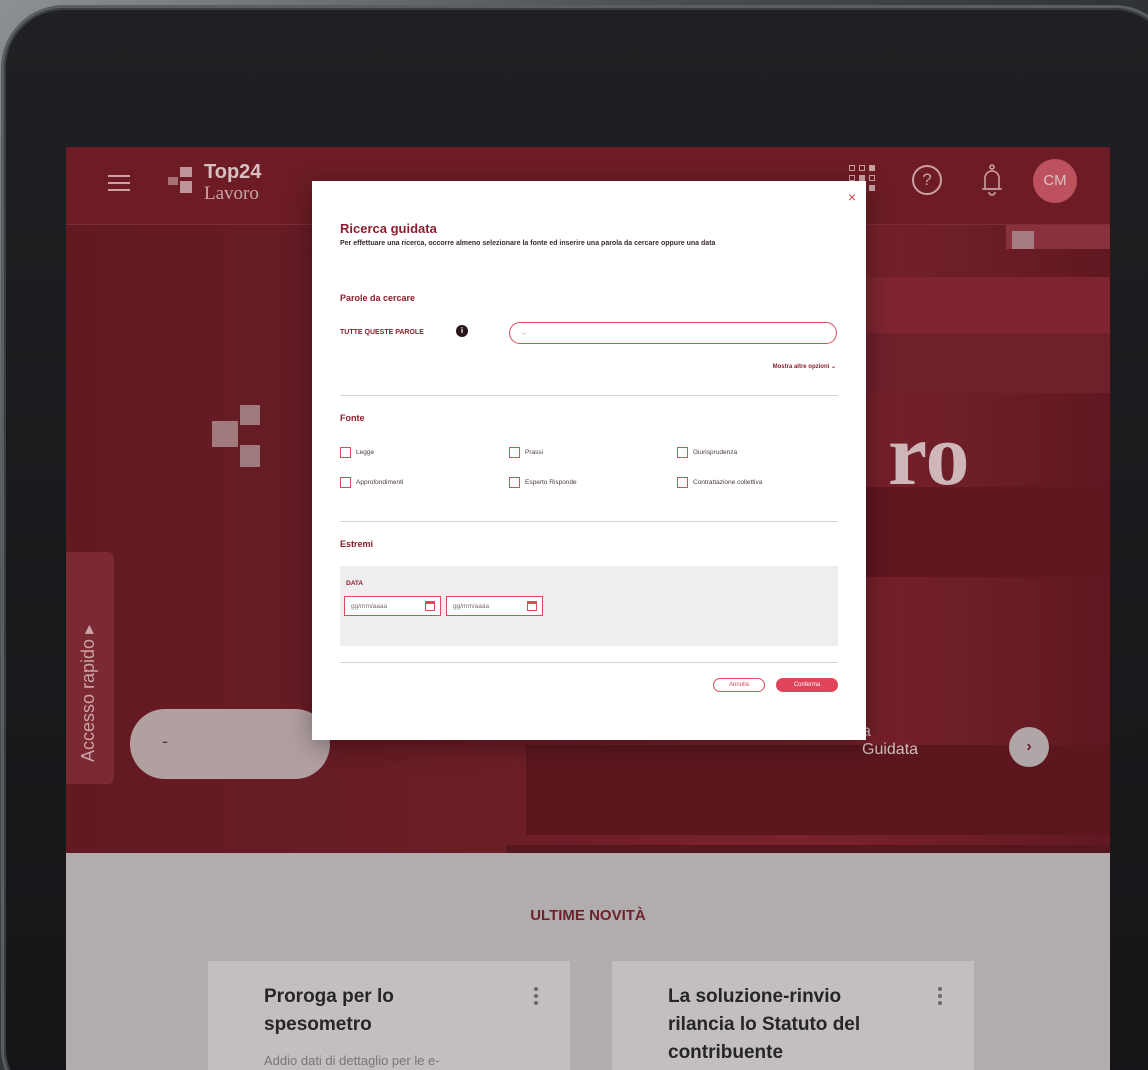 The width and height of the screenshot is (1148, 1070). Describe the element at coordinates (471, 606) in the screenshot. I see `date-to-placeholder: gg/mm/aaaa` at that location.